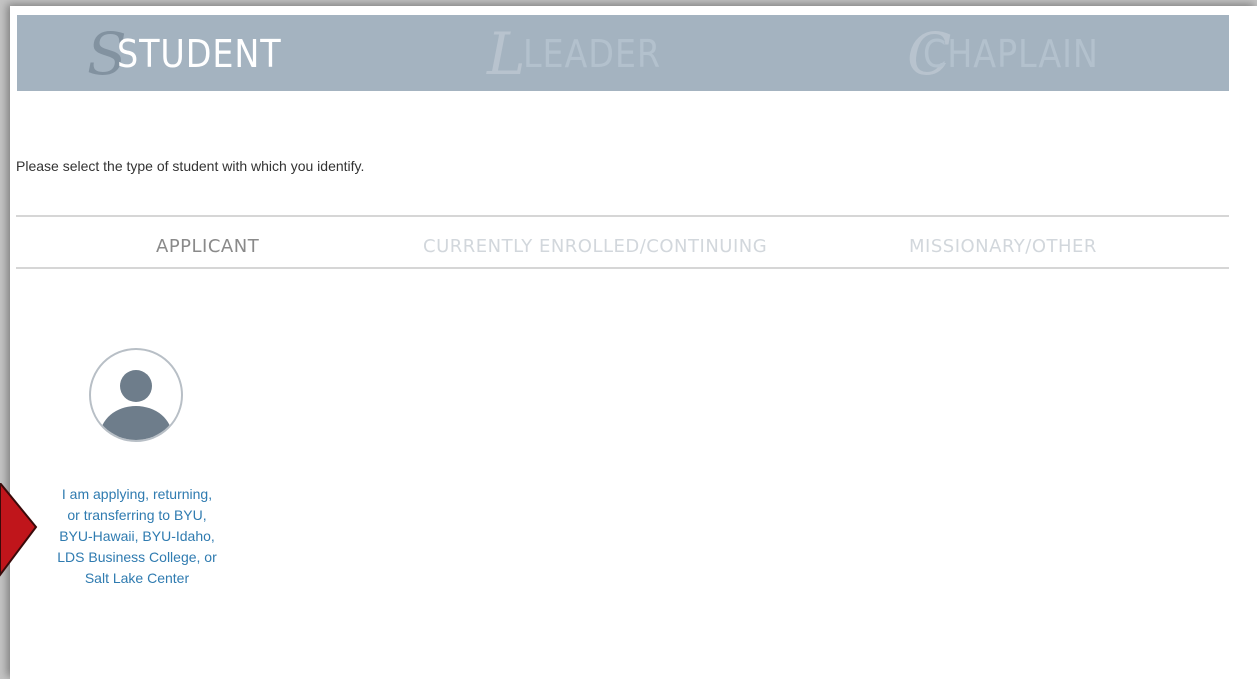 The width and height of the screenshot is (1257, 679). What do you see at coordinates (595, 247) in the screenshot?
I see `tab-currently-enrolled: CURRENTLY ENROLLED/CONTINUING` at bounding box center [595, 247].